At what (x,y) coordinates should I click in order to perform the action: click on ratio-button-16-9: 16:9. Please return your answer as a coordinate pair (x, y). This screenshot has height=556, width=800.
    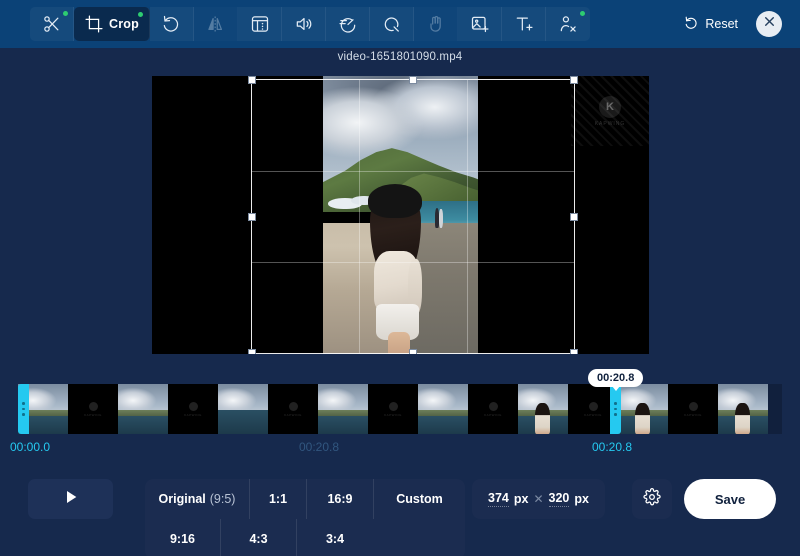
    Looking at the image, I should click on (340, 499).